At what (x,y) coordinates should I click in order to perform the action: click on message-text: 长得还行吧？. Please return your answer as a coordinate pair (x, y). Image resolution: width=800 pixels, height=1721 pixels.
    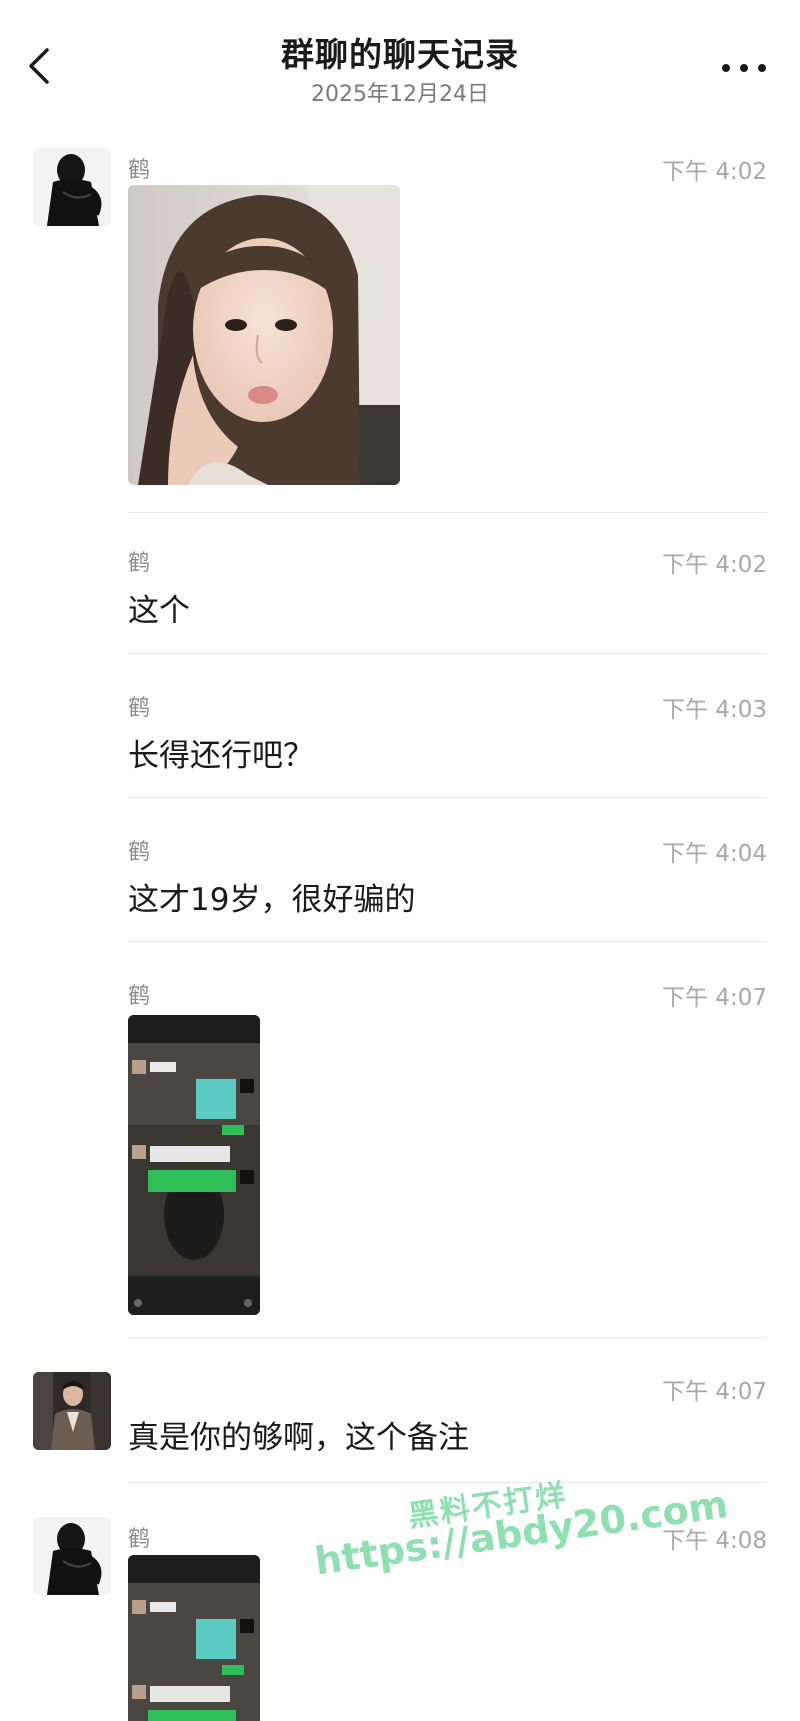
    Looking at the image, I should click on (221, 756).